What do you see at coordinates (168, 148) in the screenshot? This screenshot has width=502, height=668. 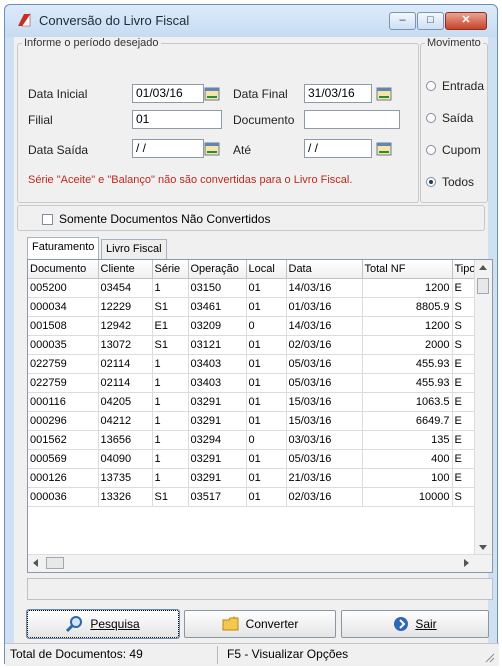 I see `data-saida-input: / /` at bounding box center [168, 148].